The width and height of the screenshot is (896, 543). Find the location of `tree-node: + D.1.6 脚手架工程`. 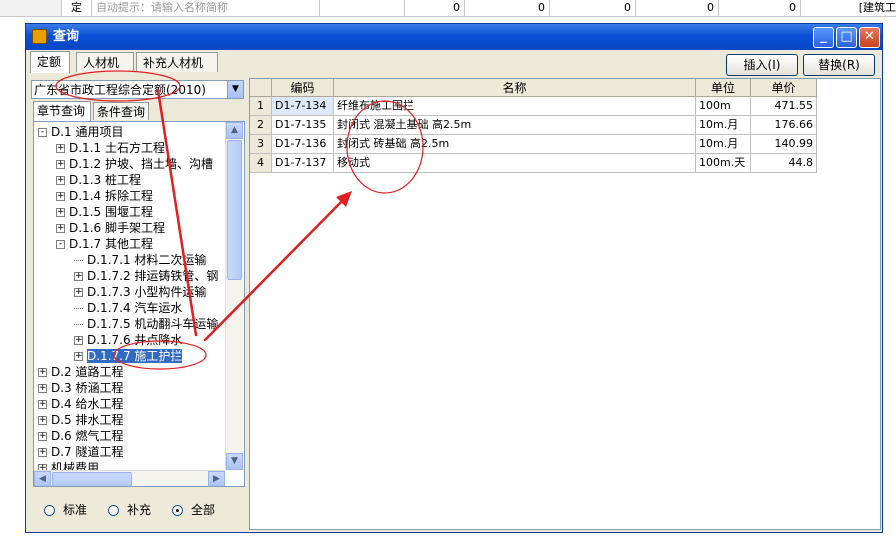

tree-node: + D.1.6 脚手架工程 is located at coordinates (110, 228).